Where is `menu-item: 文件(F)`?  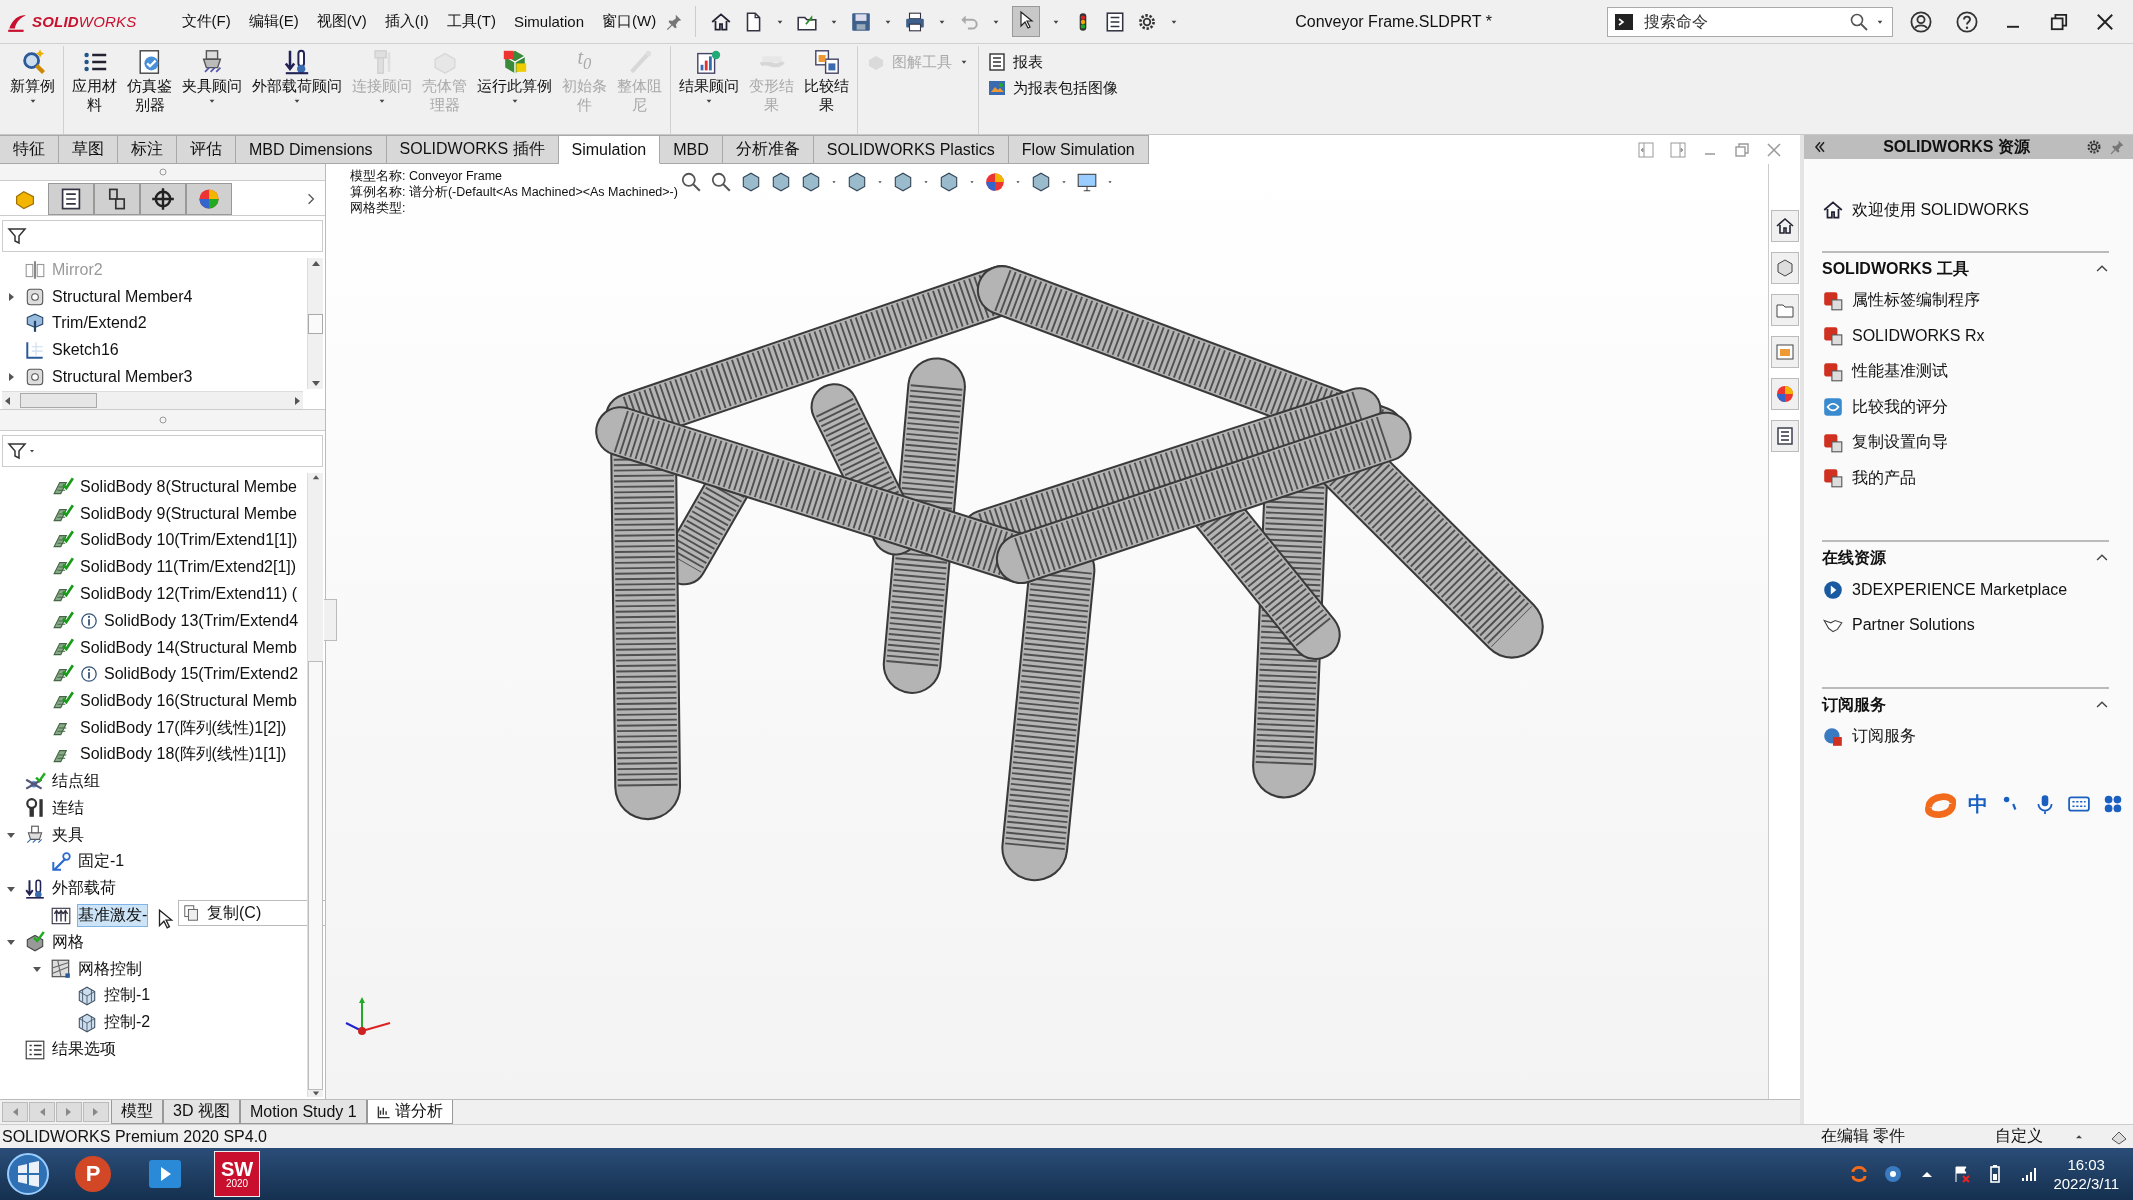
menu-item: 文件(F) is located at coordinates (206, 21).